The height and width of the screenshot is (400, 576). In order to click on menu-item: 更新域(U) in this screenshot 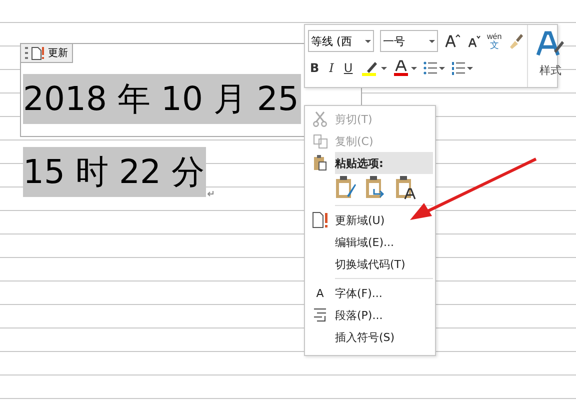, I will do `click(370, 220)`.